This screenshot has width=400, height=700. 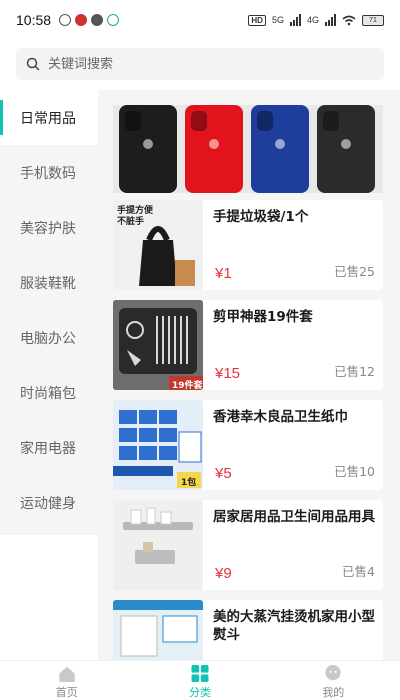 I want to click on tab-profile: 我的, so click(x=333, y=680).